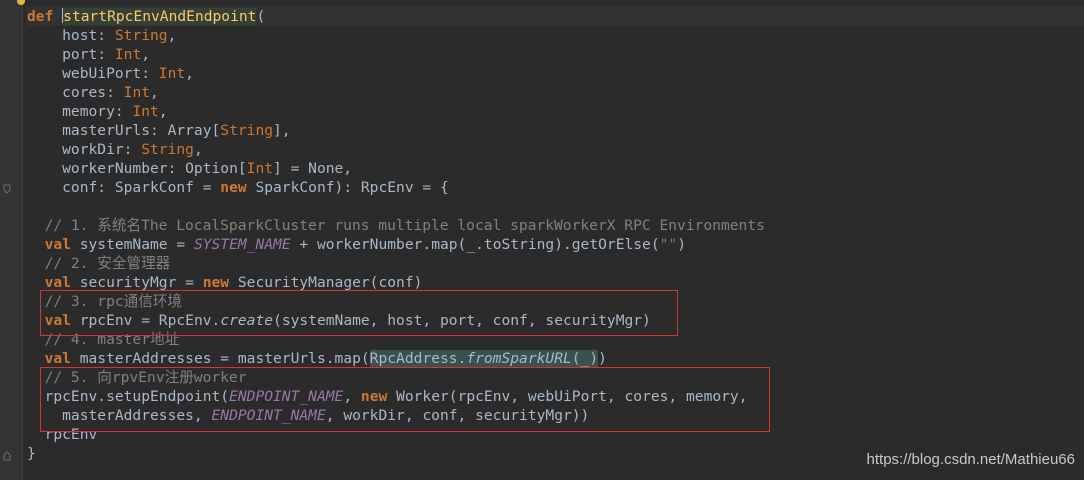 The width and height of the screenshot is (1084, 480). I want to click on code-token: securityMgr =, so click(141, 282).